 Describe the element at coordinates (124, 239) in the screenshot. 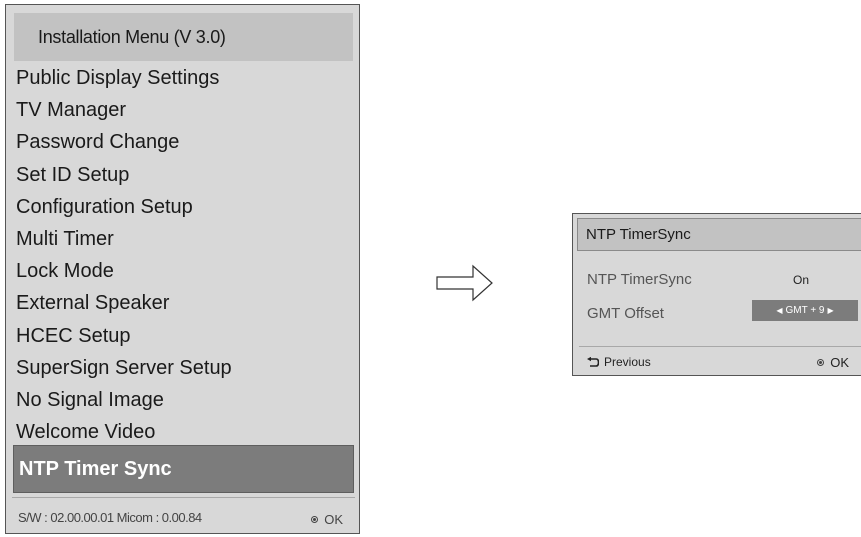

I see `menu-item-multi-timer: Multi Timer` at that location.